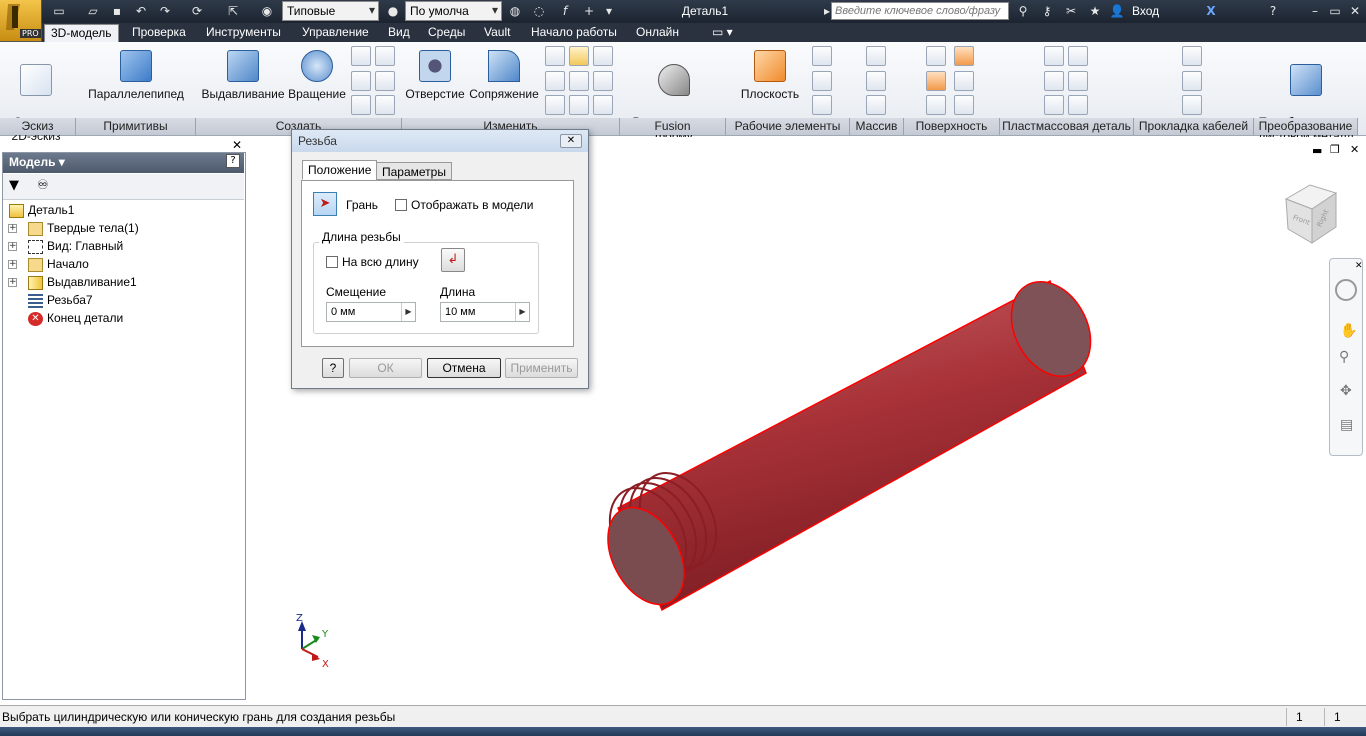 The image size is (1366, 736). What do you see at coordinates (59, 11) in the screenshot?
I see `new-icon: ▭` at bounding box center [59, 11].